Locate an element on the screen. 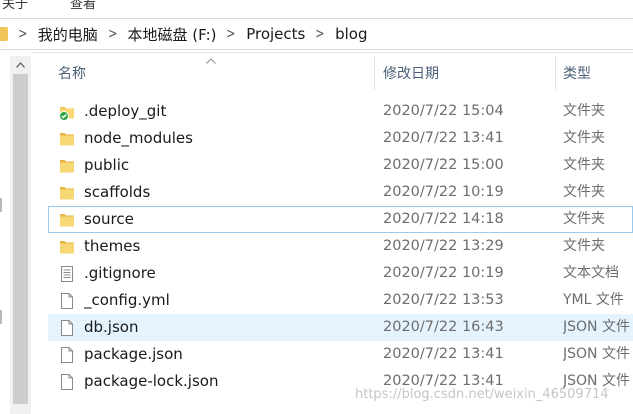  nav-scrollbar-thumb is located at coordinates (20, 239).